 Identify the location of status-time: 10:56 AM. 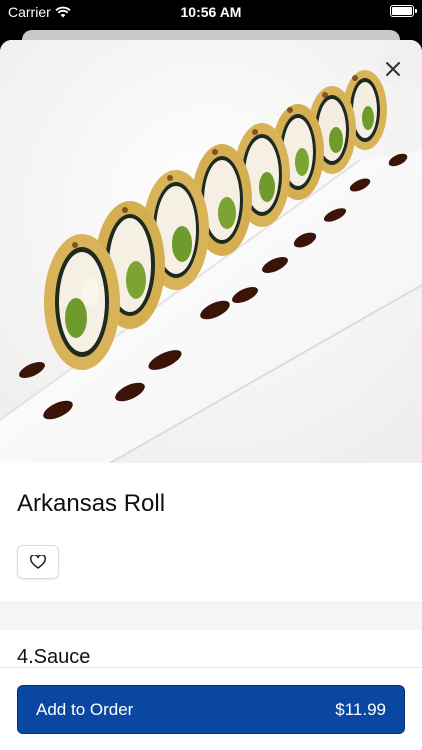
(211, 12).